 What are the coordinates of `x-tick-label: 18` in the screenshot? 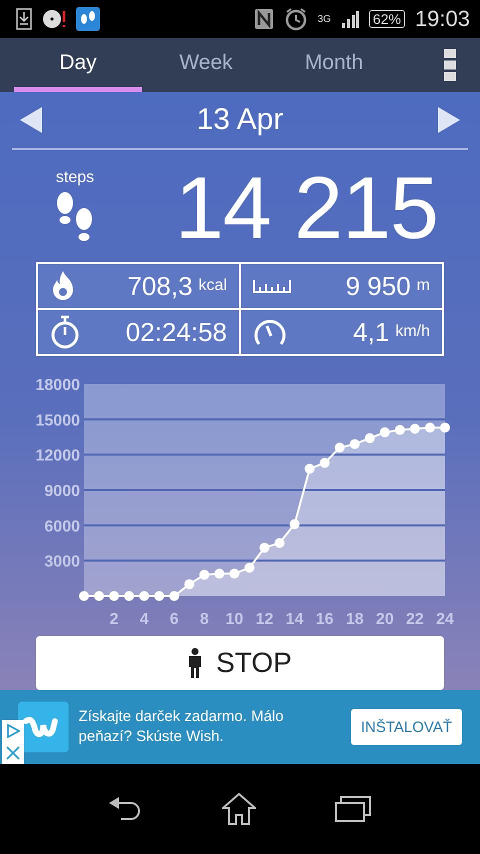 It's located at (355, 619).